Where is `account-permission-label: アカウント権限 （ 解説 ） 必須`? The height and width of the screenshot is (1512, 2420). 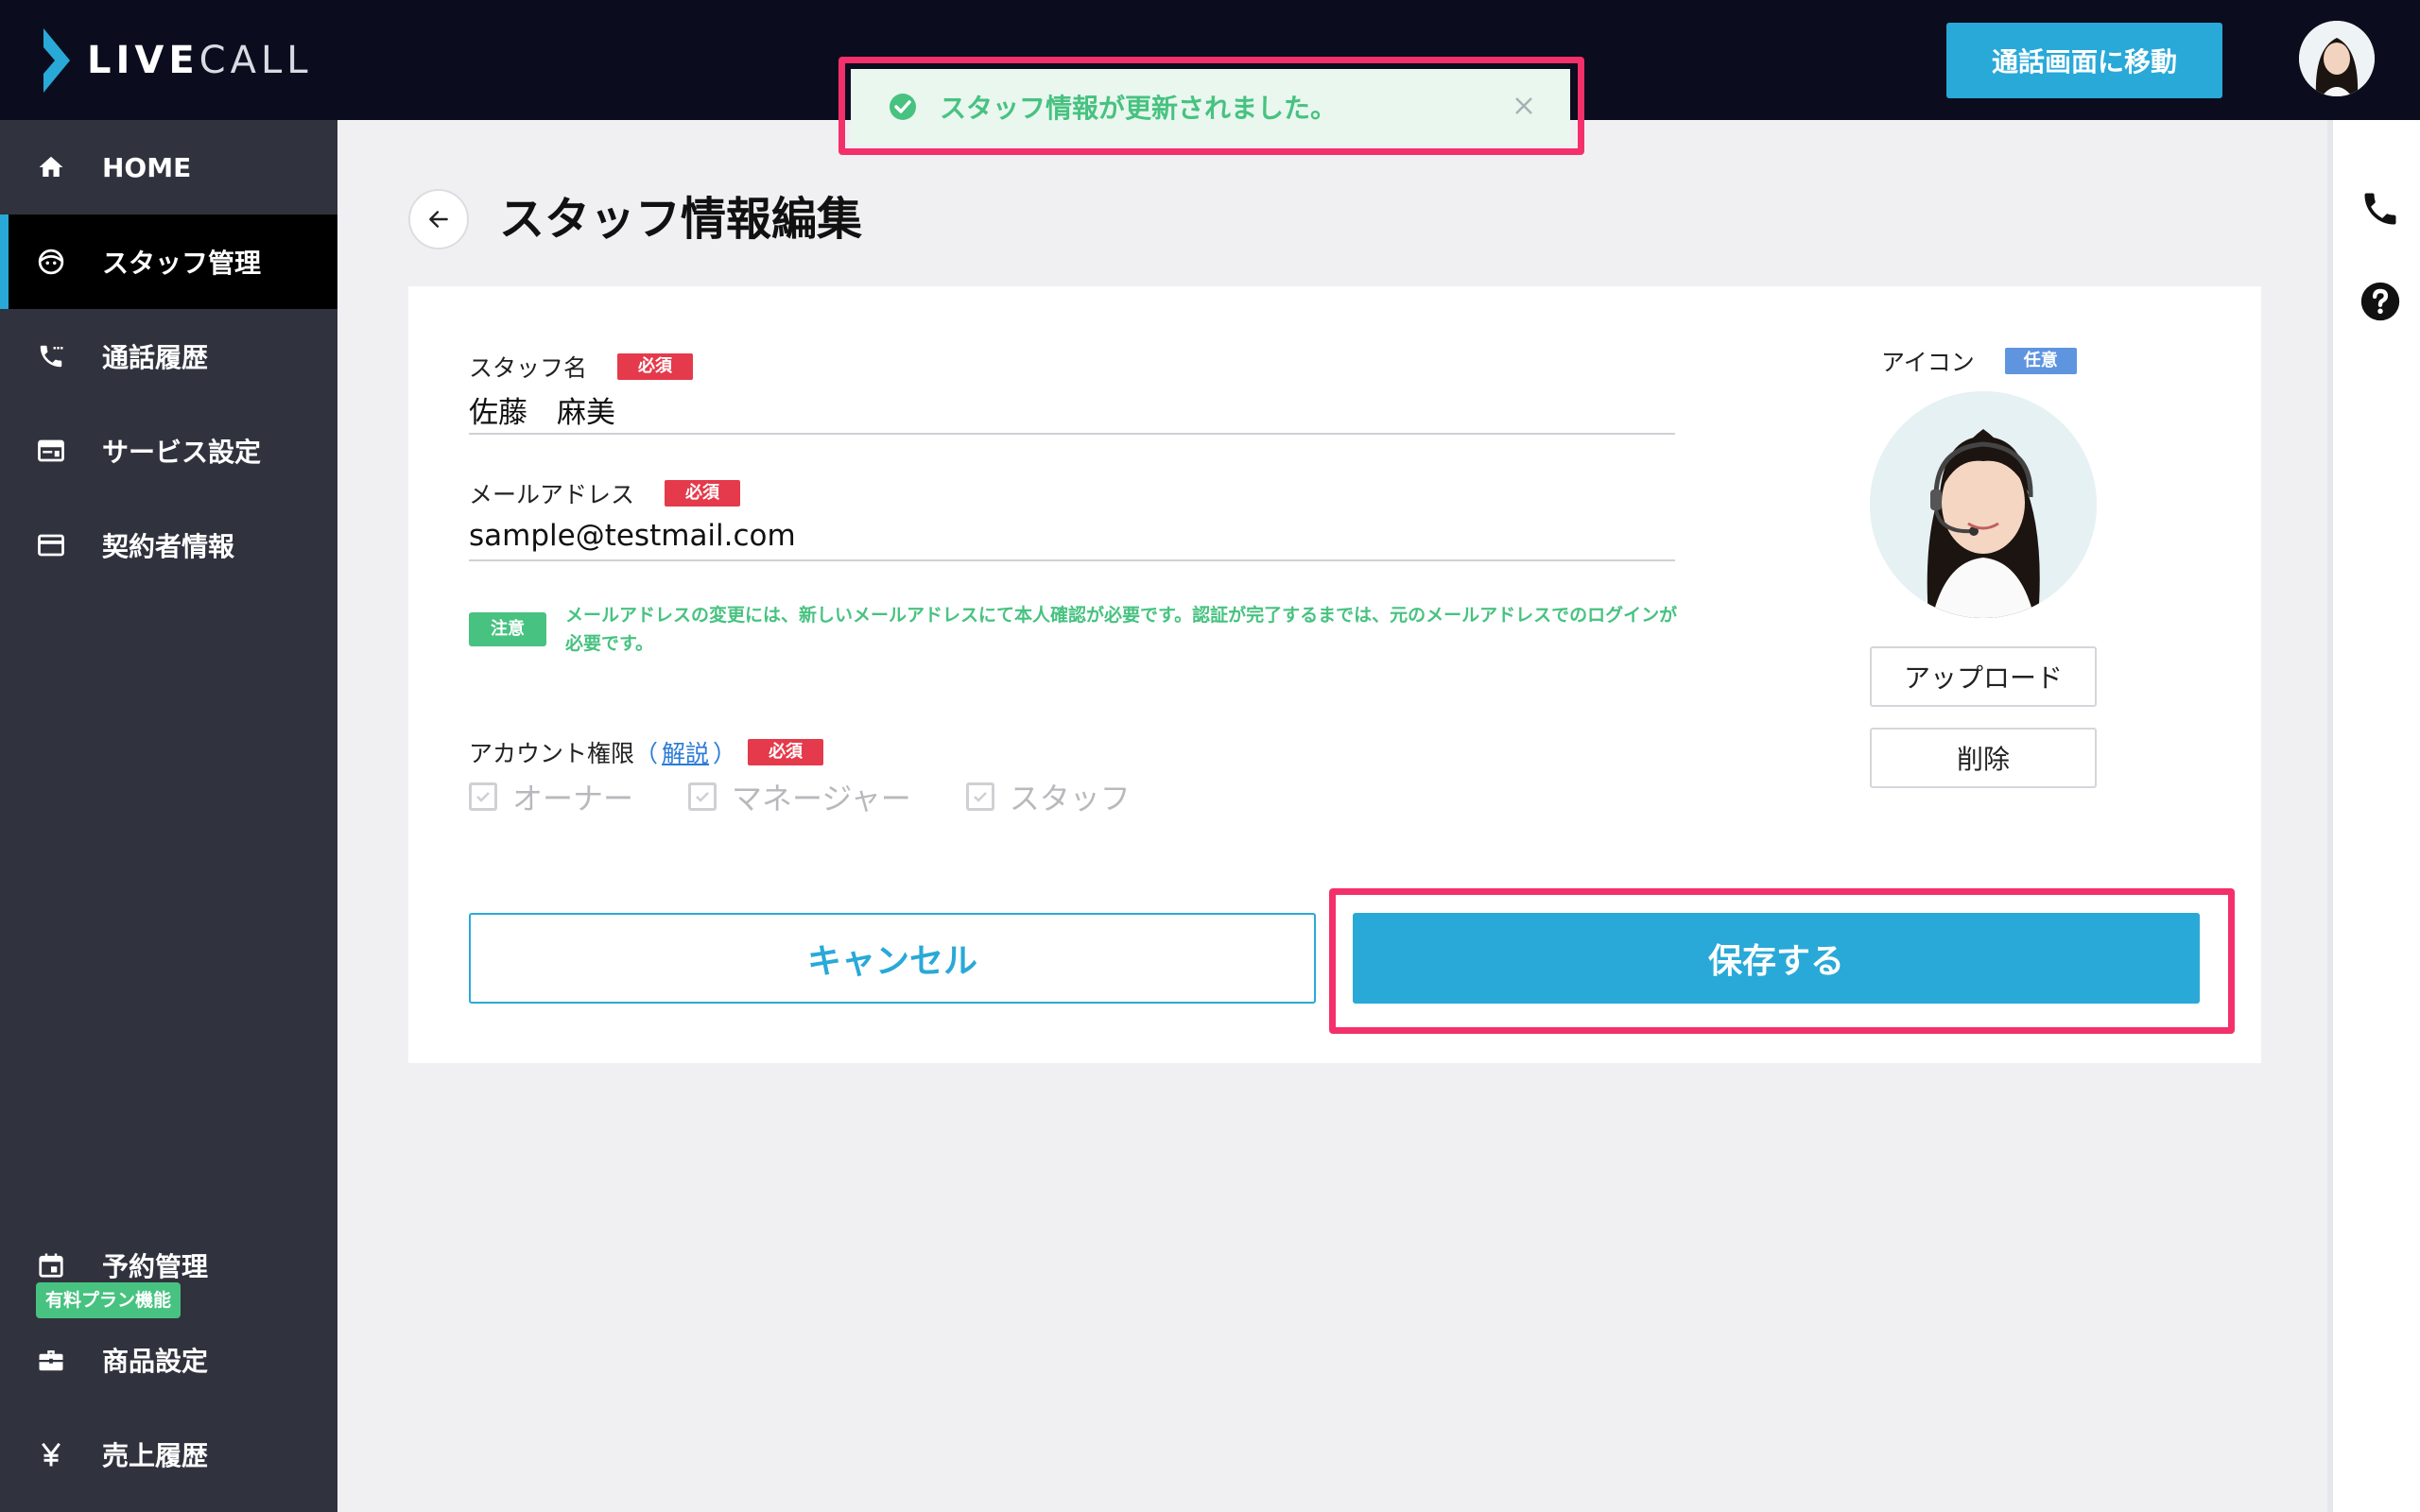
account-permission-label: アカウント権限 （ 解説 ） 必須 is located at coordinates (646, 752).